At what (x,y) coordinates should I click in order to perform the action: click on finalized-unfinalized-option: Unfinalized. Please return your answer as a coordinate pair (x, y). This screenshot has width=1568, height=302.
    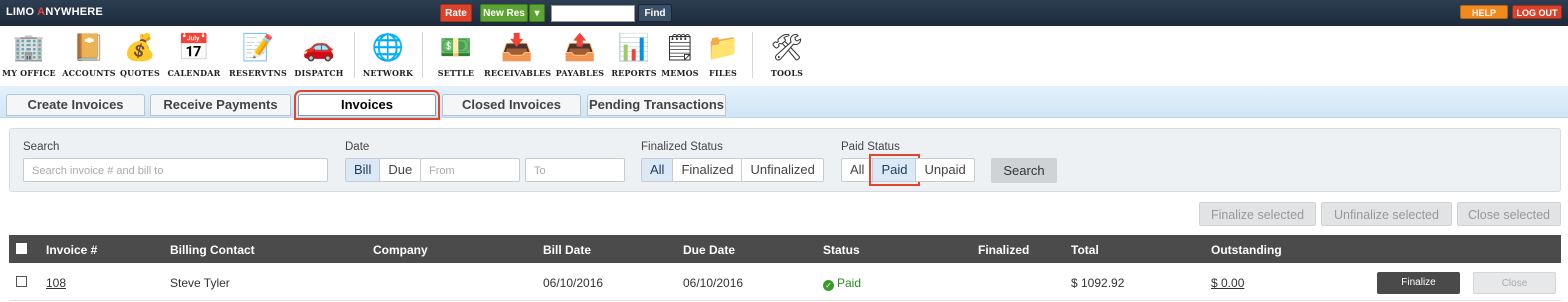
    Looking at the image, I should click on (783, 170).